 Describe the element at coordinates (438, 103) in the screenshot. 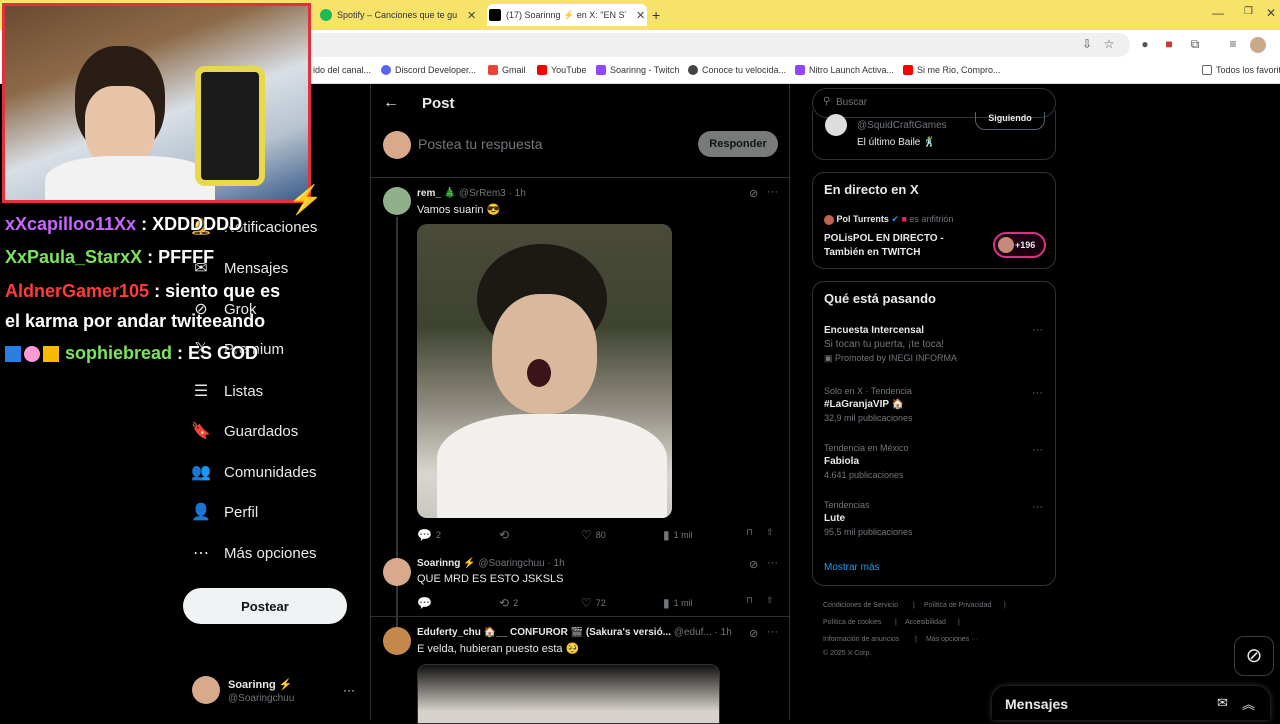

I see `page-title: Post` at that location.